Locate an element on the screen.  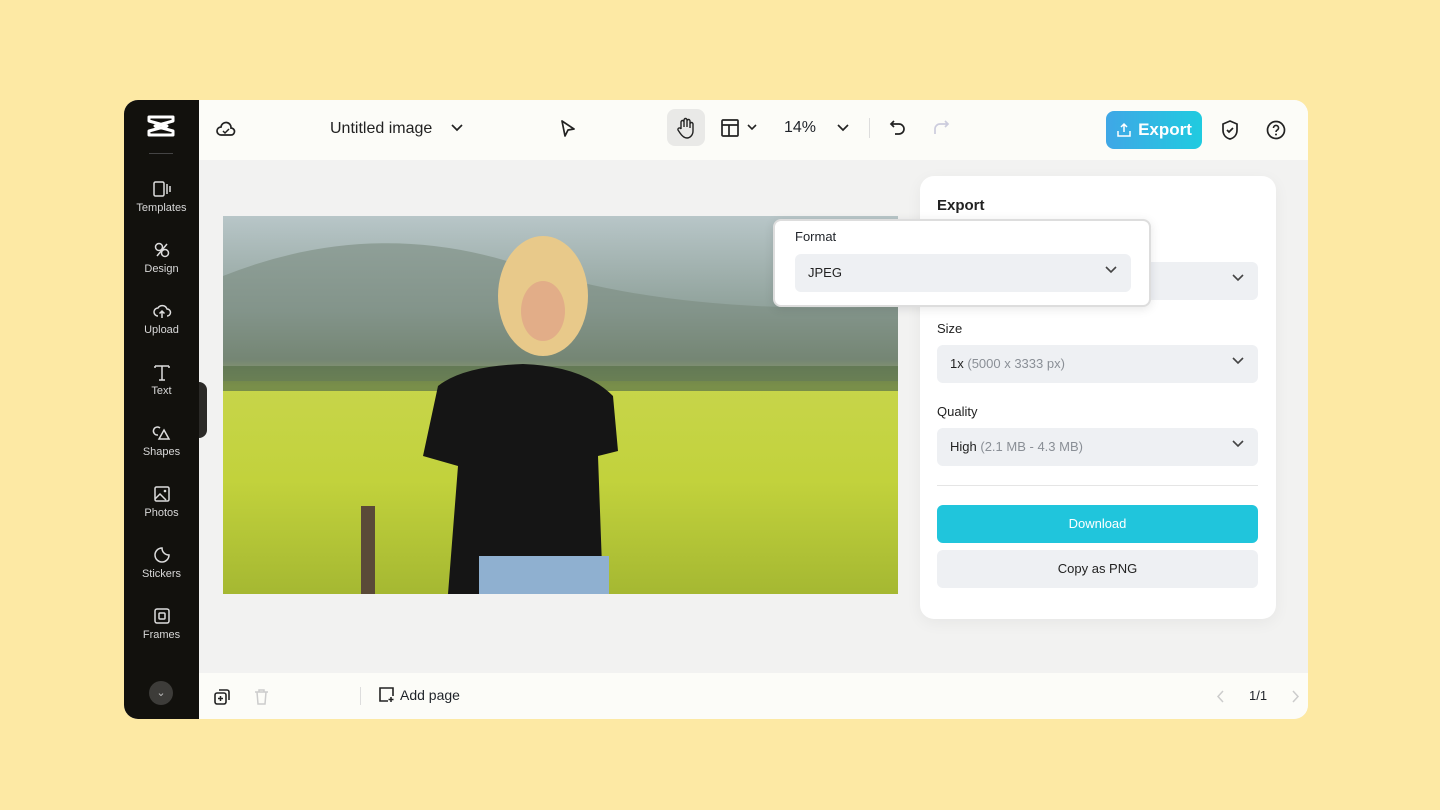
export-upload-icon is located at coordinates (1124, 129).